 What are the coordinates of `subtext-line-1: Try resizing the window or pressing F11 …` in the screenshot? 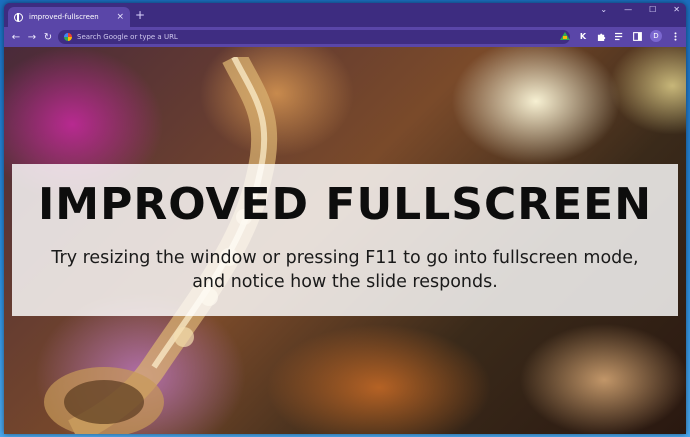 It's located at (345, 258).